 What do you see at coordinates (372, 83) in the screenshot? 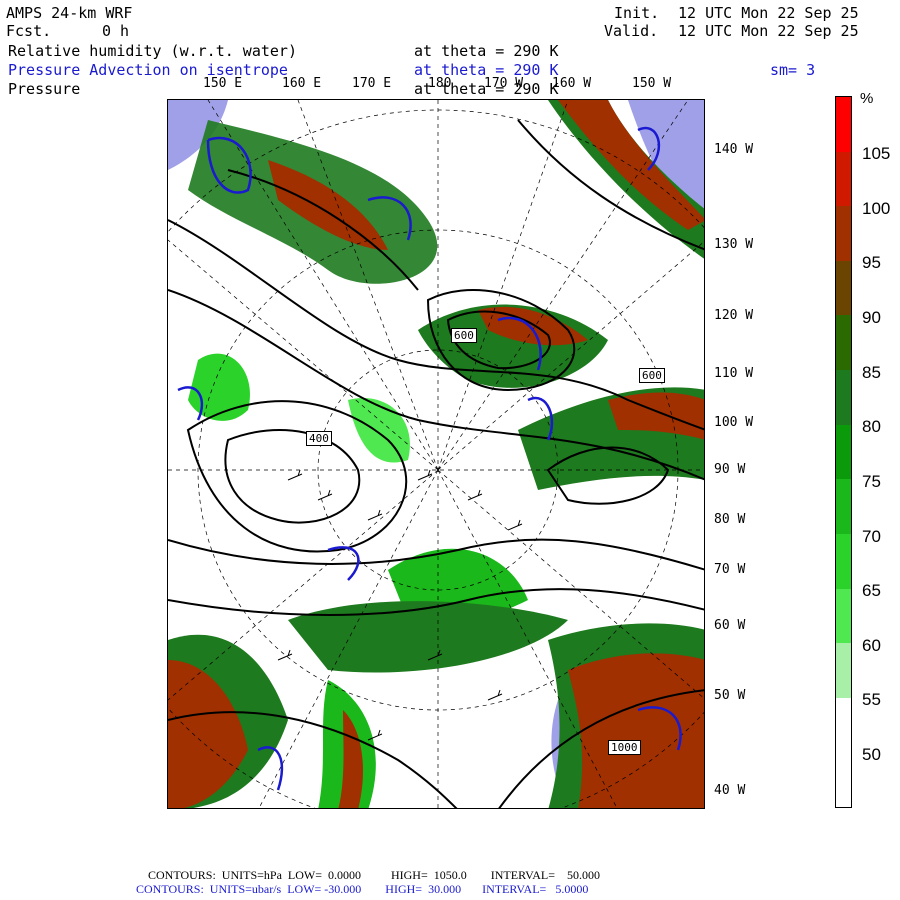
I see `lon-label: 170 E` at bounding box center [372, 83].